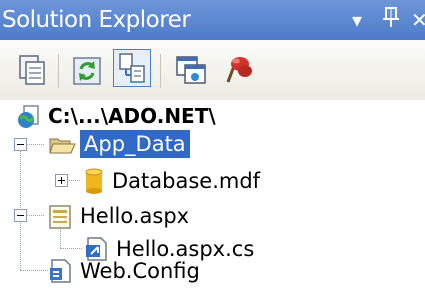 The image size is (425, 288). I want to click on view-designer-button, so click(191, 71).